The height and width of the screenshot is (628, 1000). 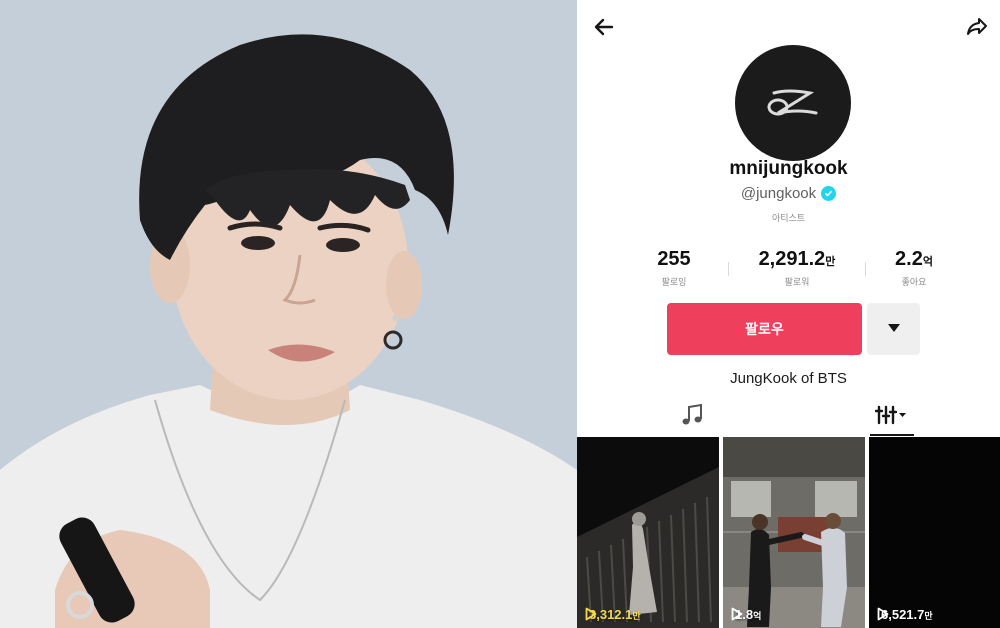 I want to click on likes-label: 좋아요, so click(x=914, y=282).